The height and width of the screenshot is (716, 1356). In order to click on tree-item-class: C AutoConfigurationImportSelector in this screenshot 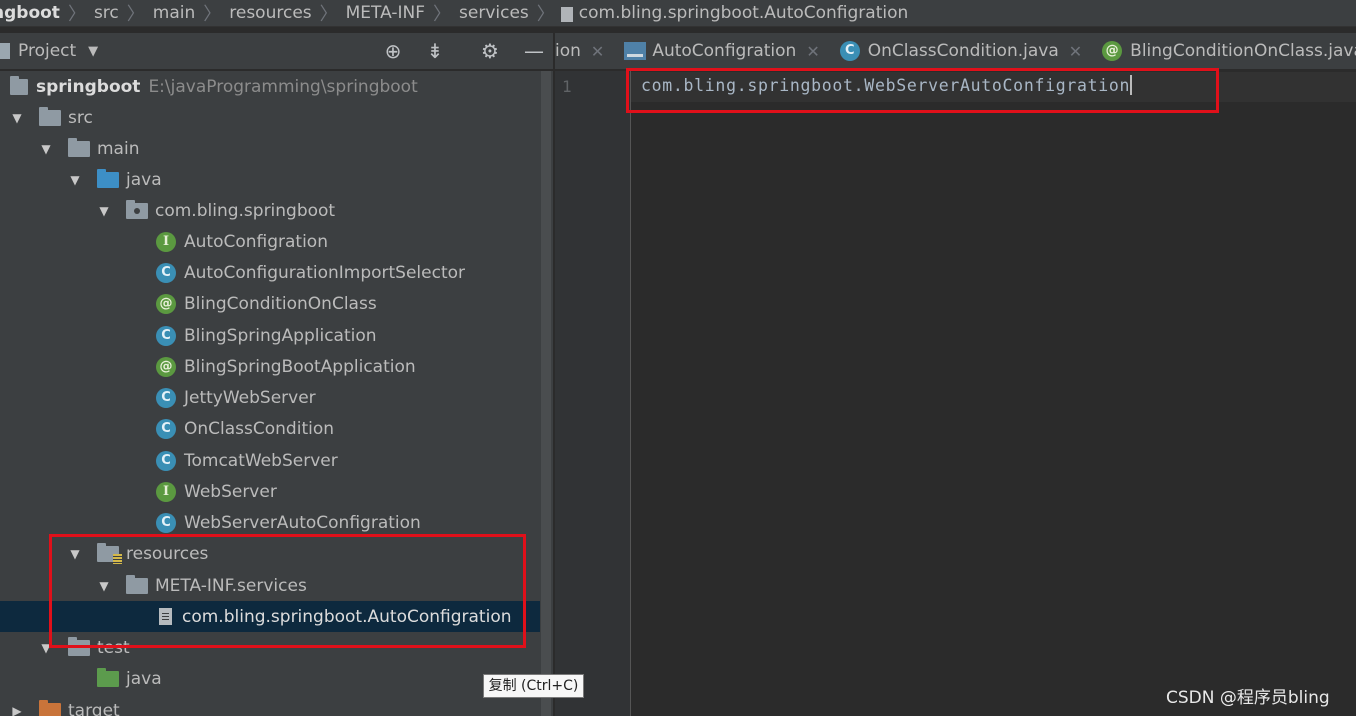, I will do `click(270, 272)`.